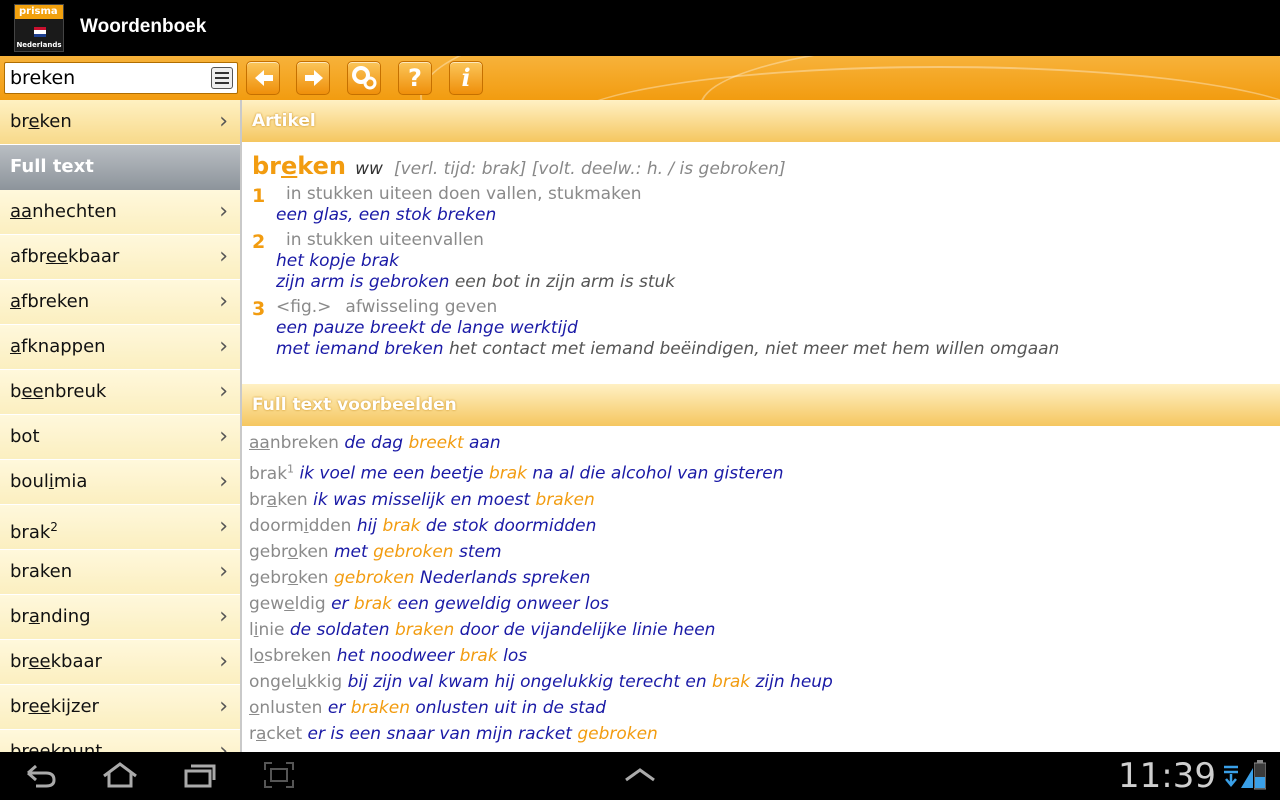  Describe the element at coordinates (275, 734) in the screenshot. I see `fulltext-lemma: racket` at that location.